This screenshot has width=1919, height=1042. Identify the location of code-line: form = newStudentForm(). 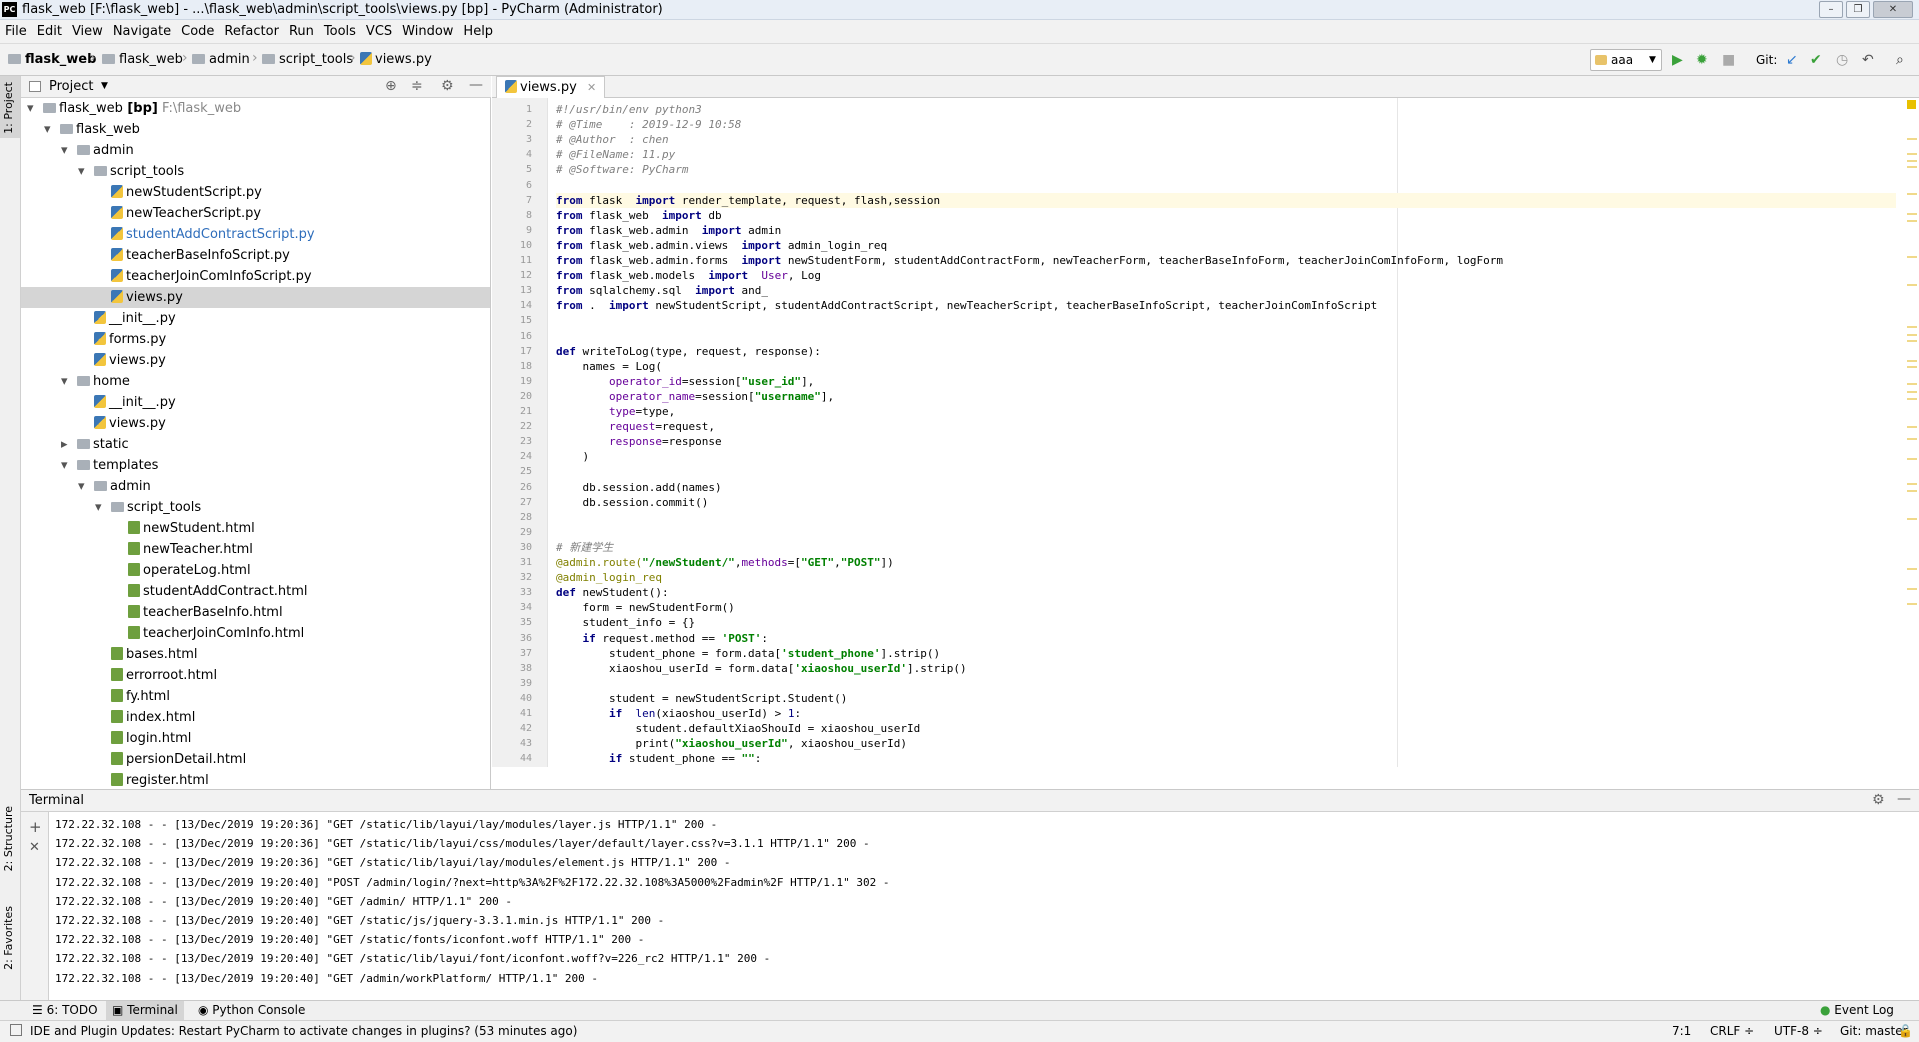
(645, 607).